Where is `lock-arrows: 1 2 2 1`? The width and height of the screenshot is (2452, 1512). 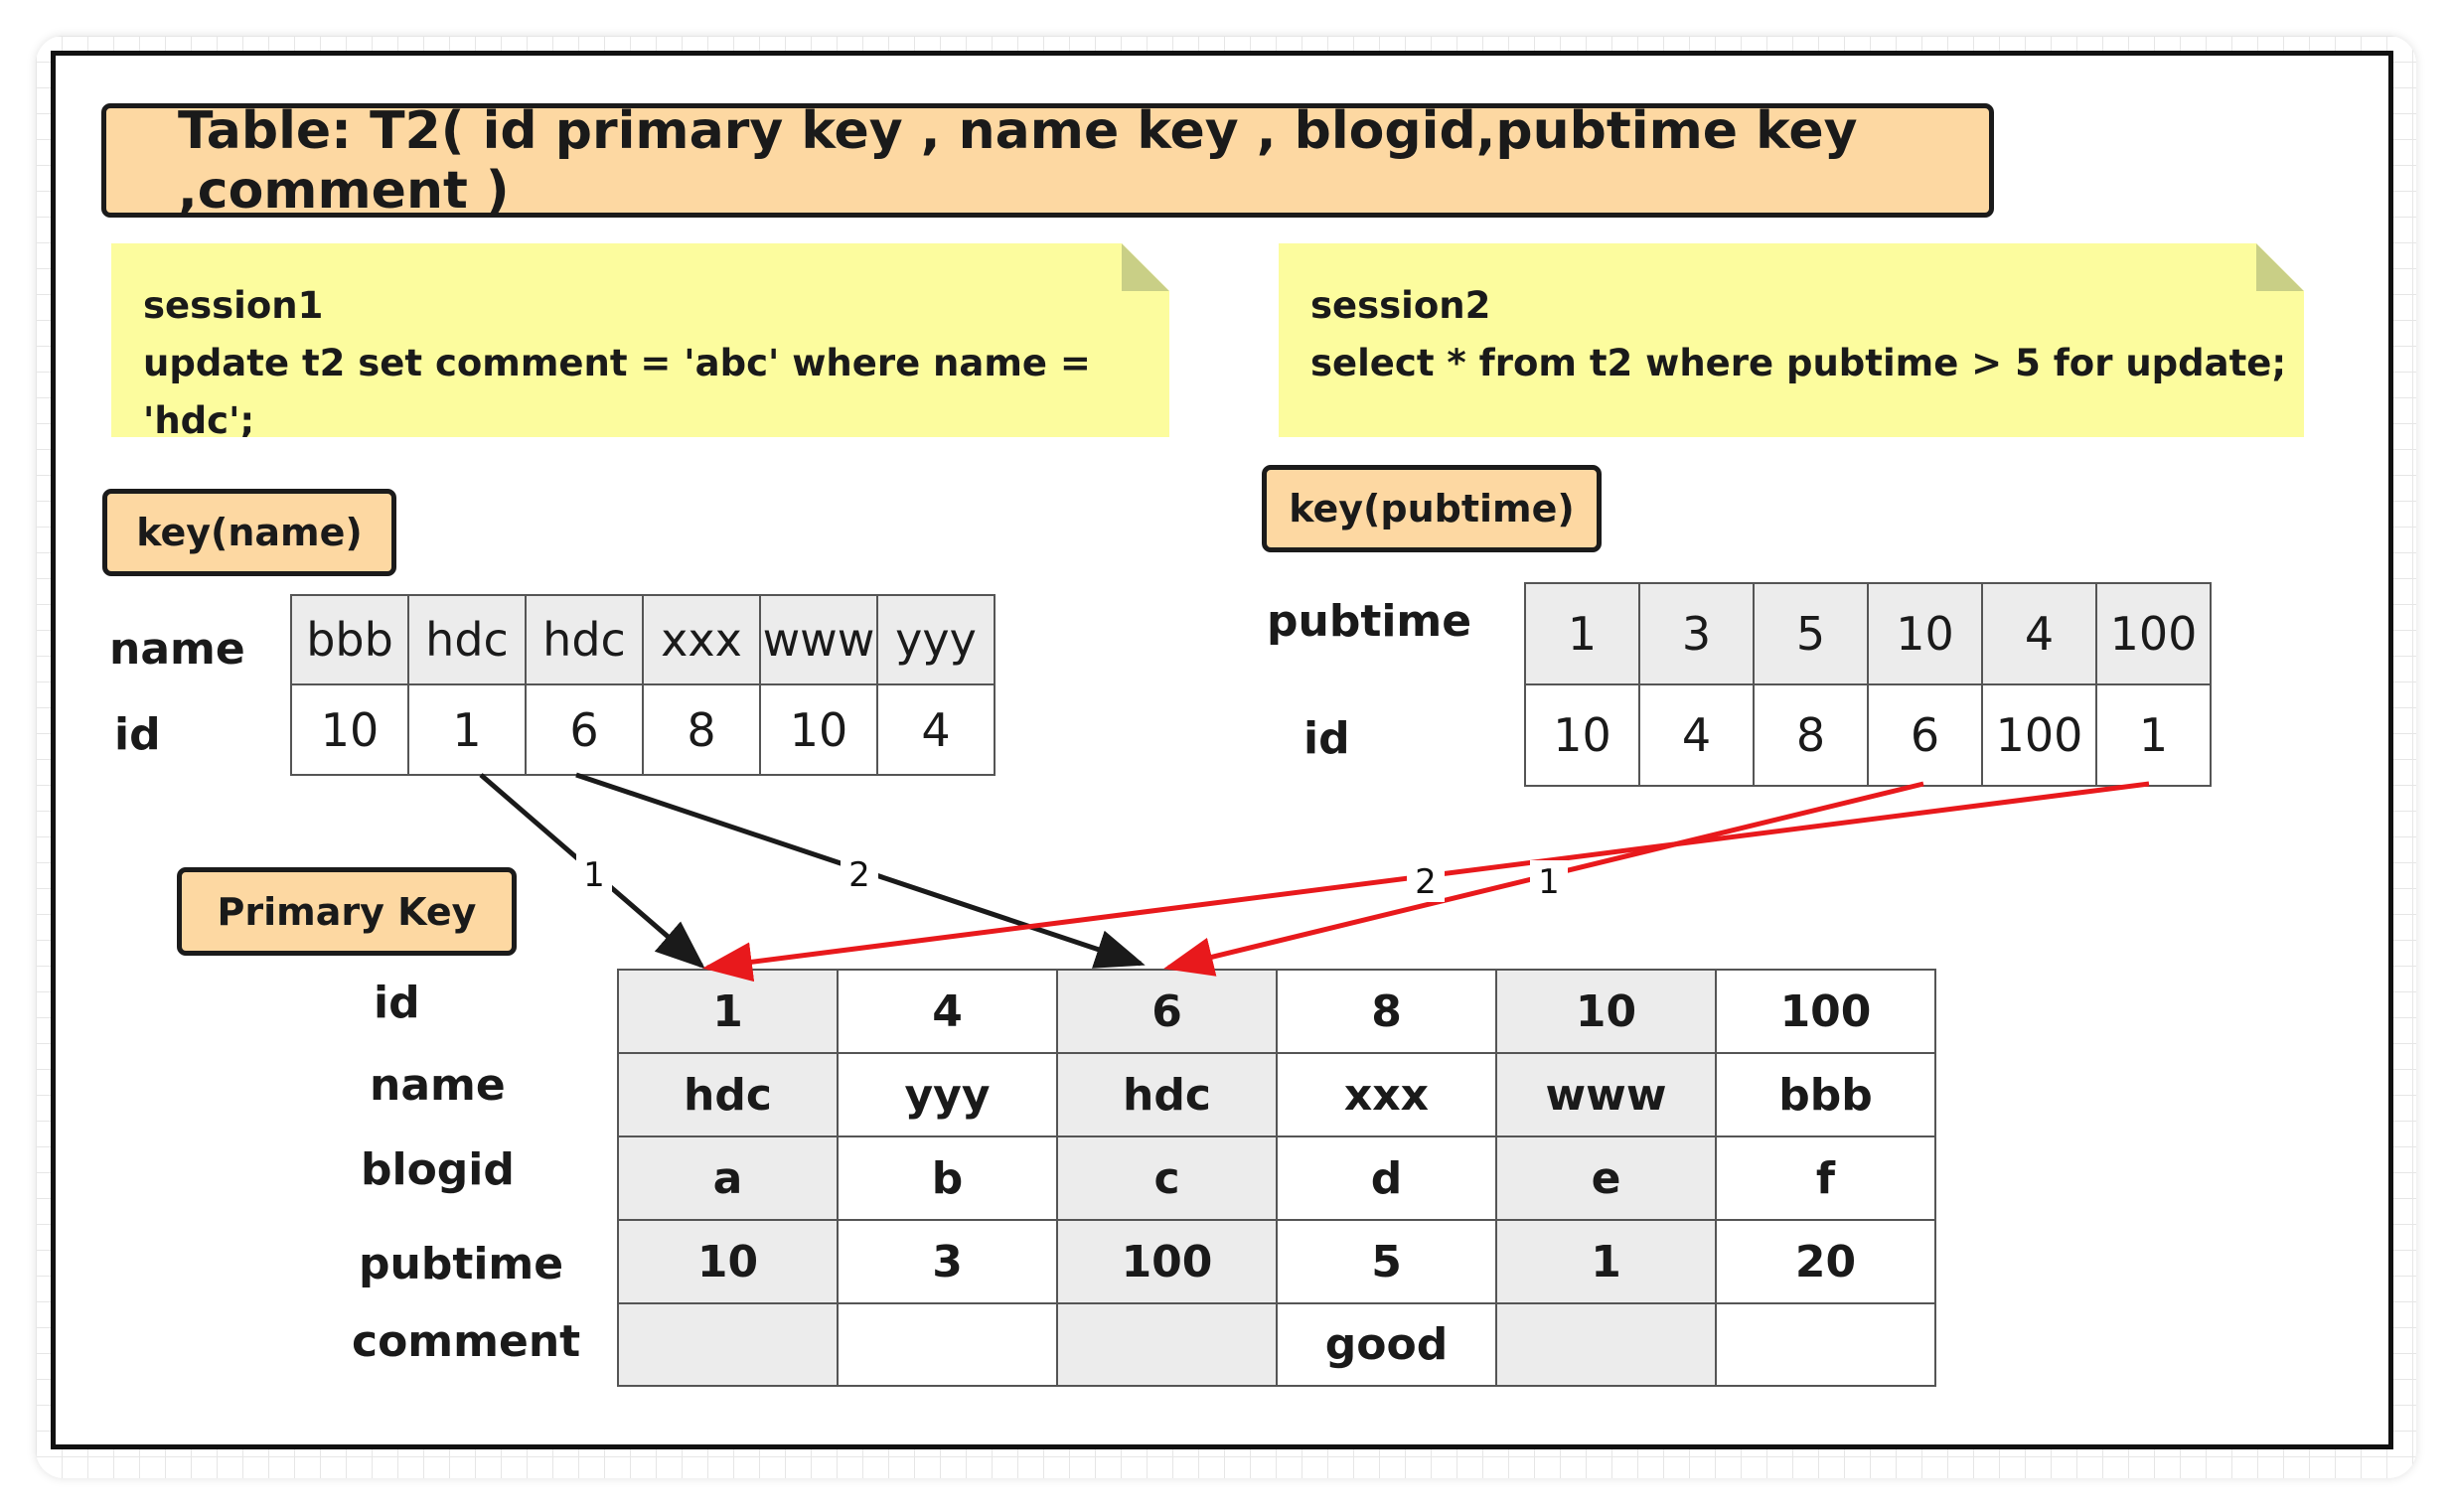 lock-arrows: 1 2 2 1 is located at coordinates (1314, 877).